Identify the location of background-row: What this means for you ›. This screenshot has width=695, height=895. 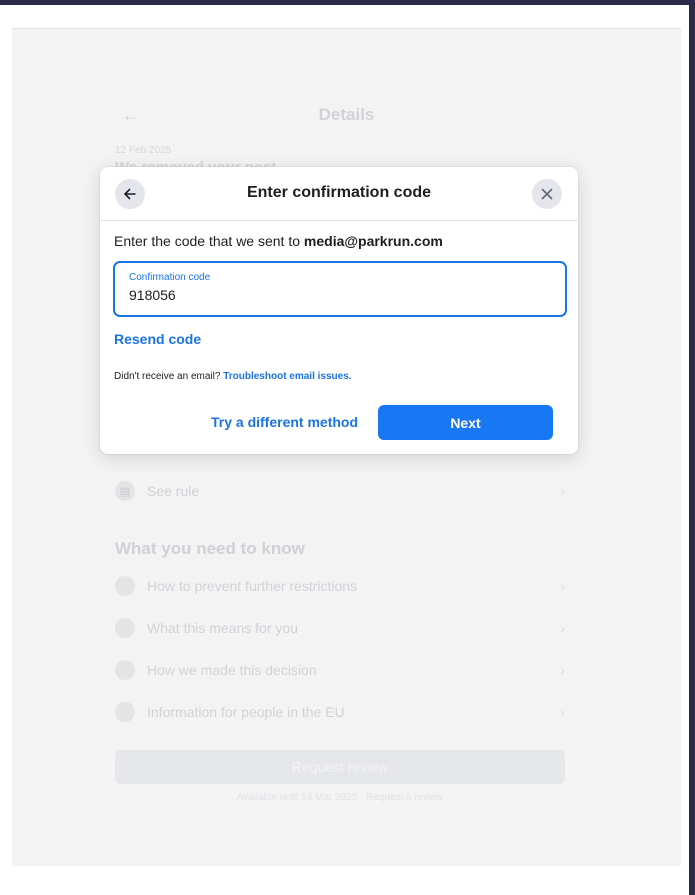
(340, 628).